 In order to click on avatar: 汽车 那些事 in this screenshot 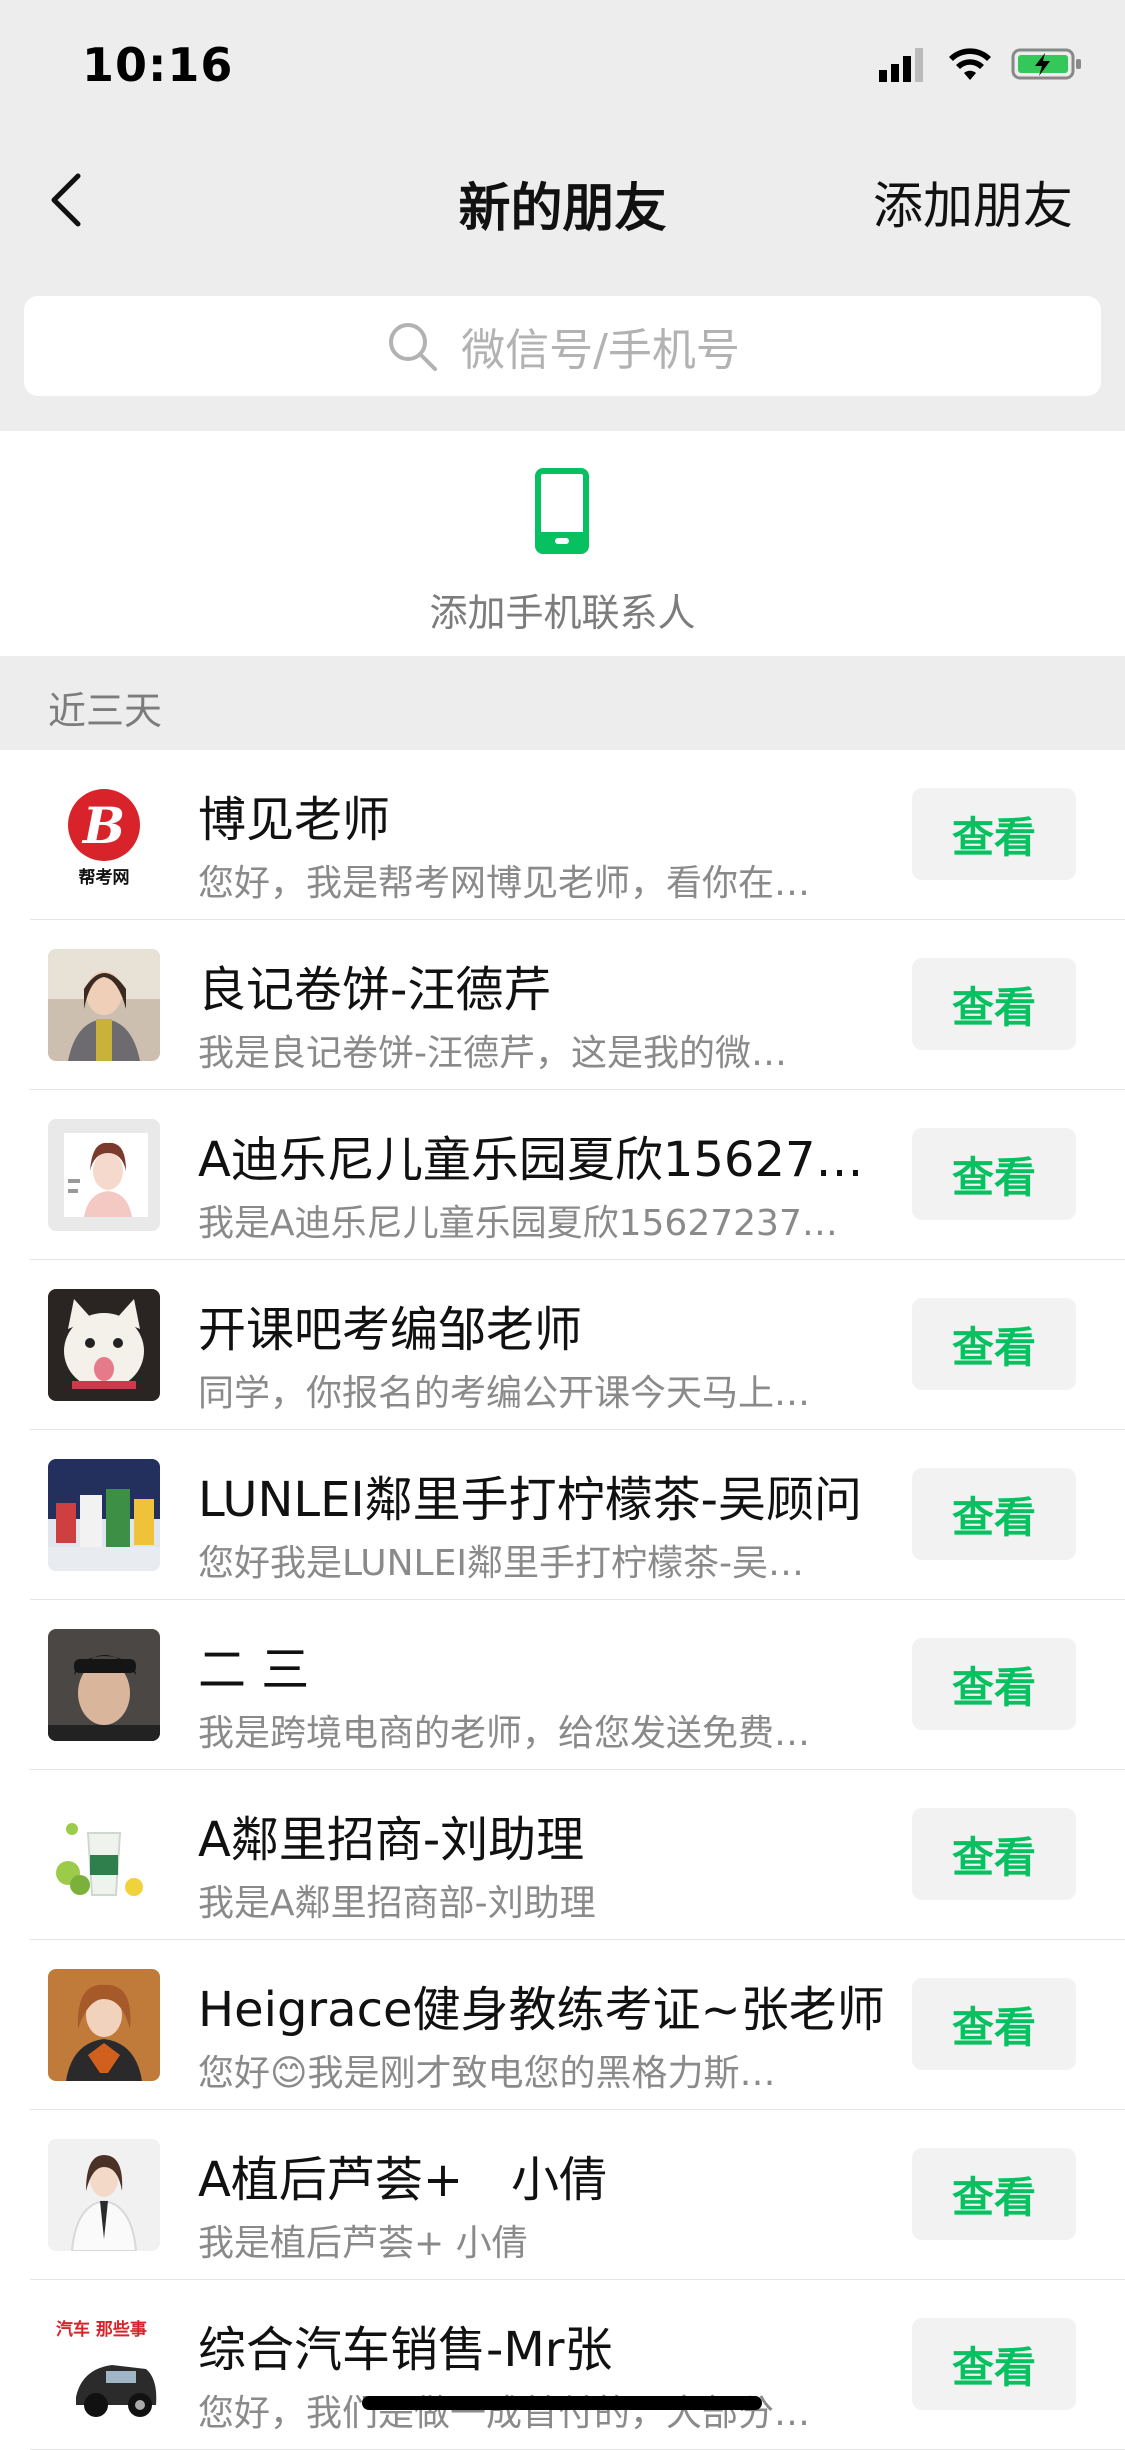, I will do `click(104, 2365)`.